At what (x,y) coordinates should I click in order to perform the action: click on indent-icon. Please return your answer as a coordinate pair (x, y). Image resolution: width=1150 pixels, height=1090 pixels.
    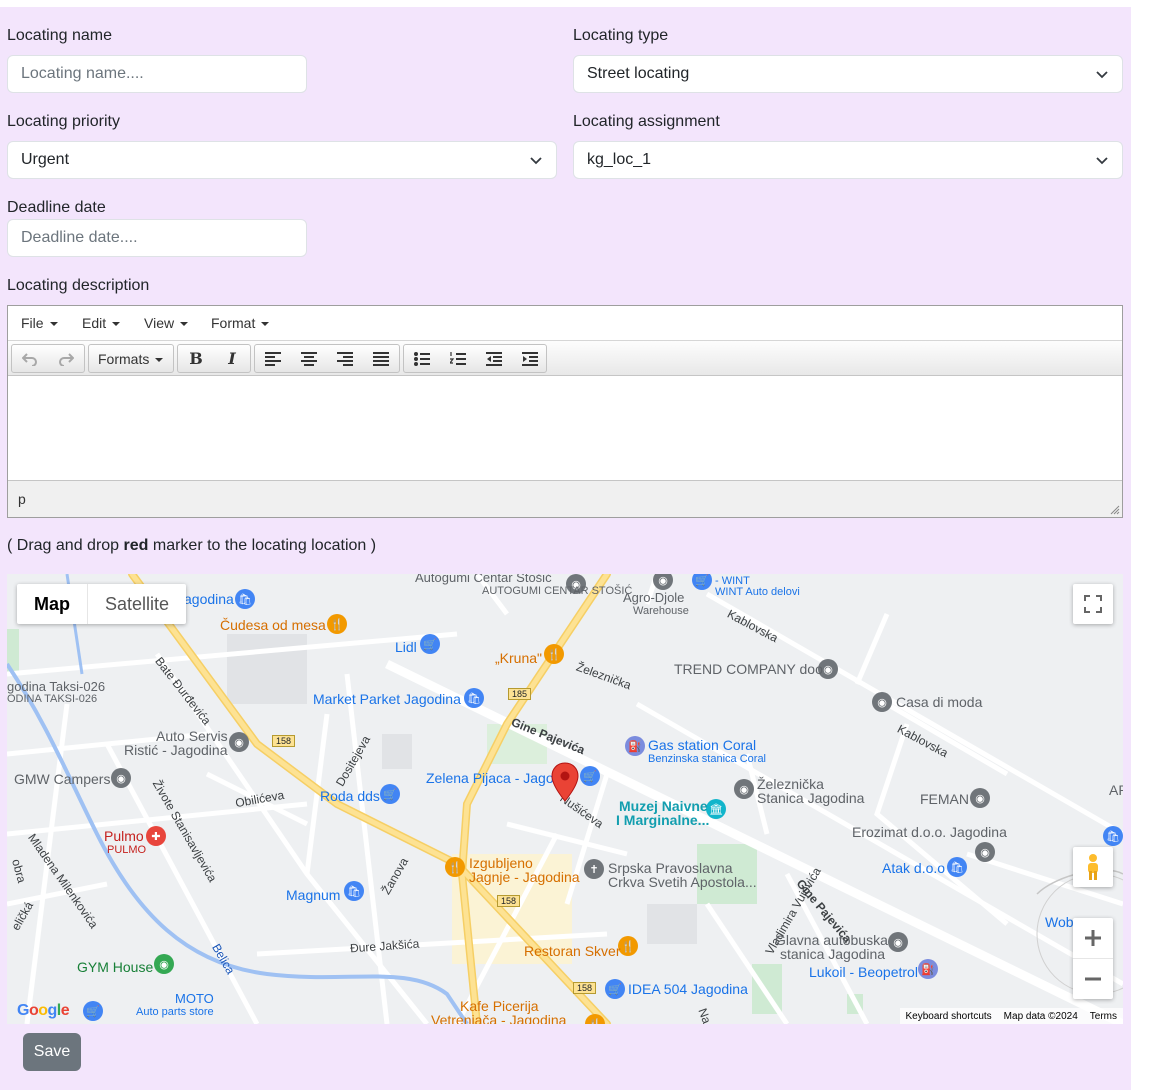
    Looking at the image, I should click on (530, 358).